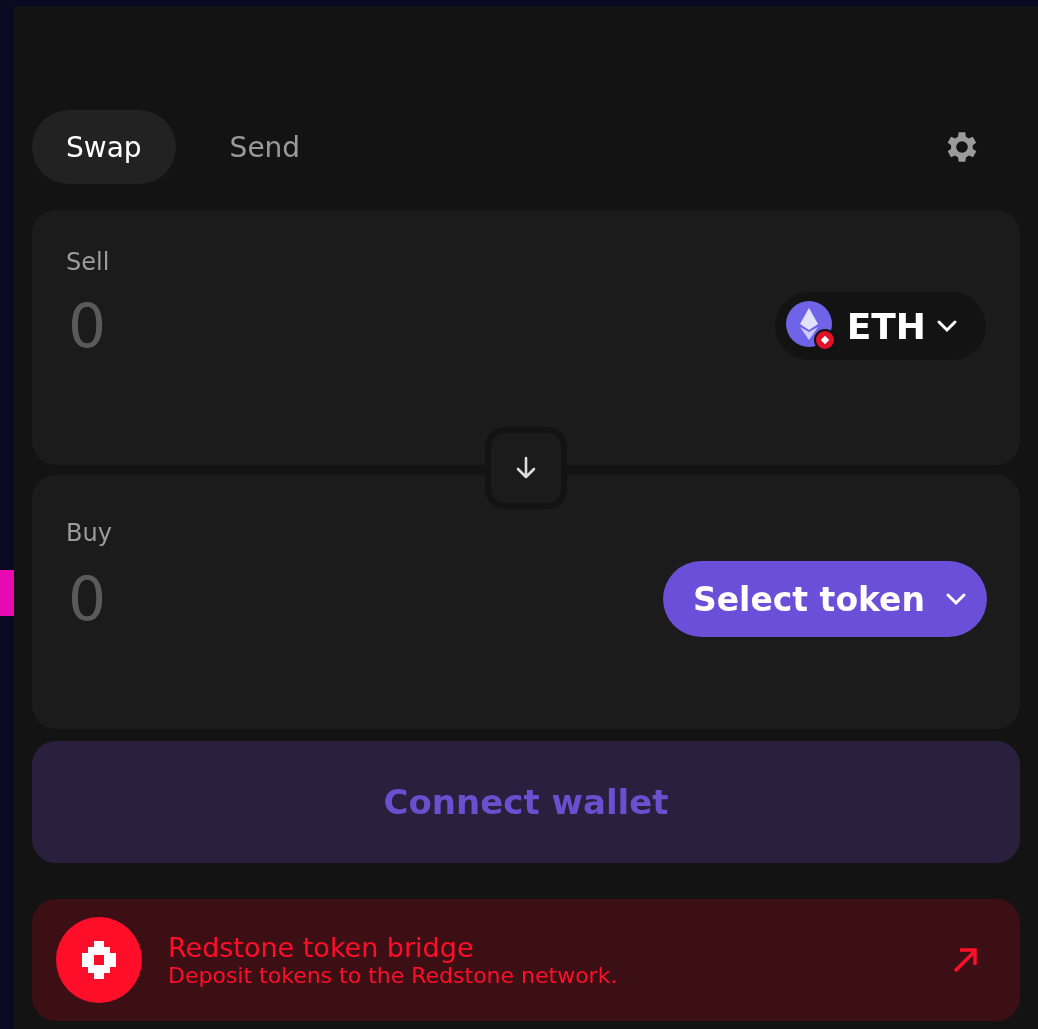 This screenshot has height=1029, width=1038. I want to click on buy-amount-field: 0, so click(168, 599).